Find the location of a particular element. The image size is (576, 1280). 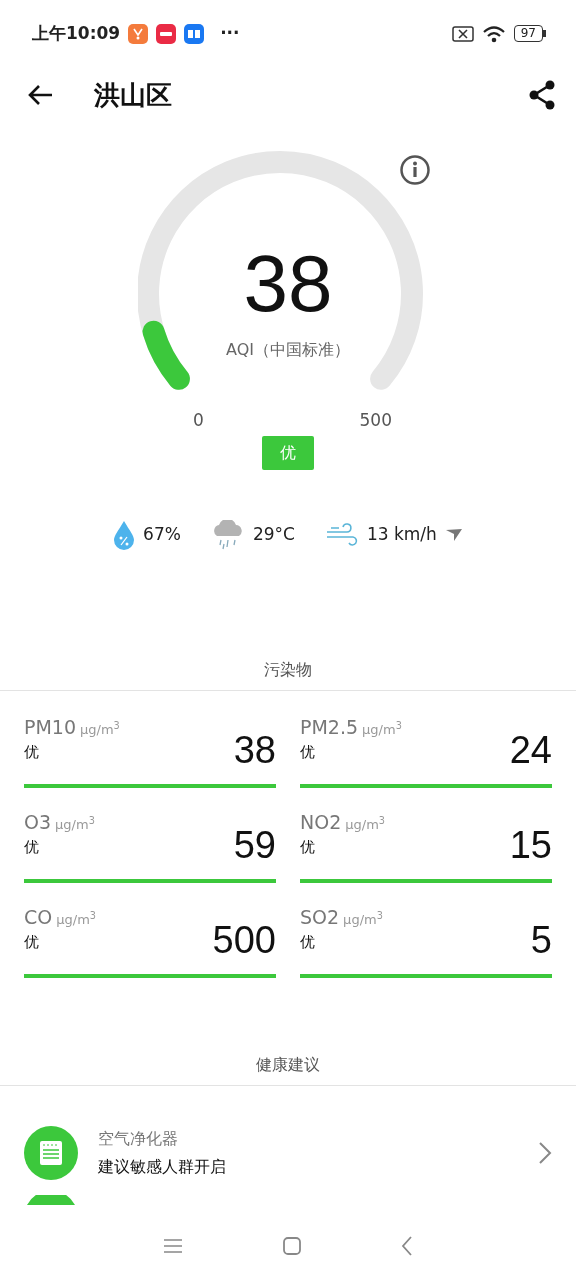

aqi-label: AQI（中国标准） is located at coordinates (288, 350).